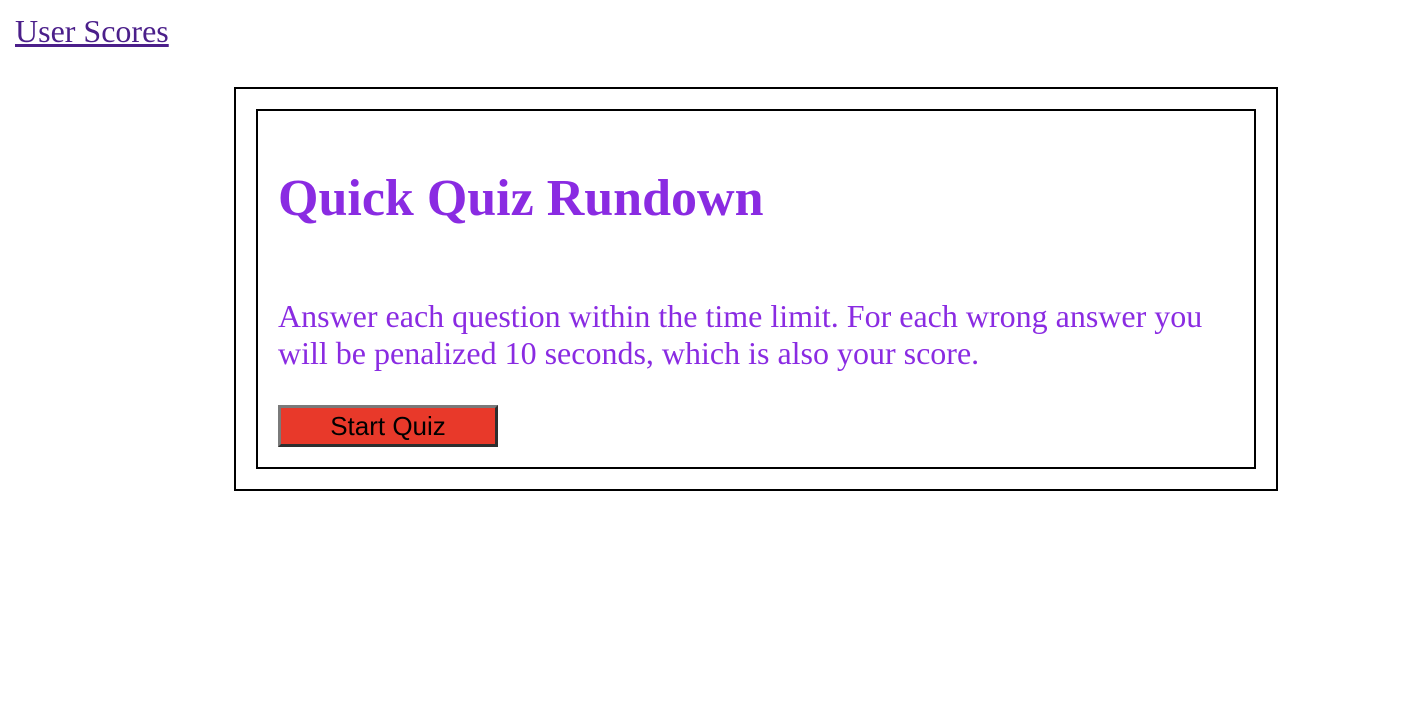 The height and width of the screenshot is (723, 1410). I want to click on user-scores-link: User Scores, so click(92, 31).